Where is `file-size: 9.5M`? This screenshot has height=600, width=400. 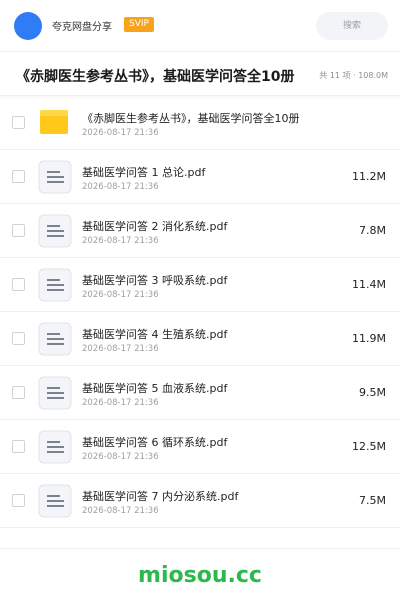 file-size: 9.5M is located at coordinates (372, 392).